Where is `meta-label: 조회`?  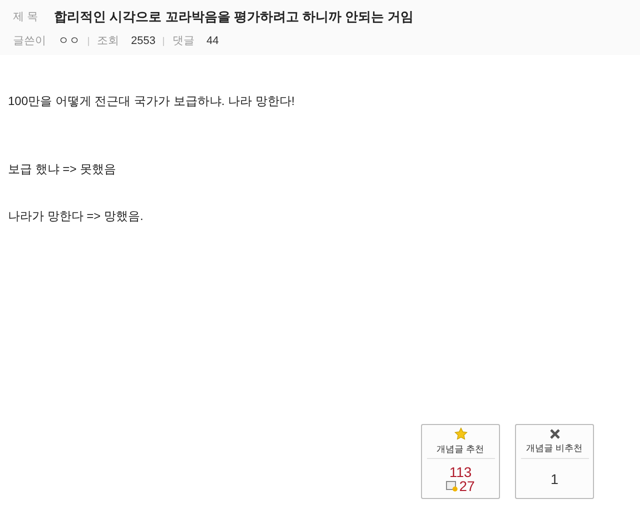 meta-label: 조회 is located at coordinates (108, 41).